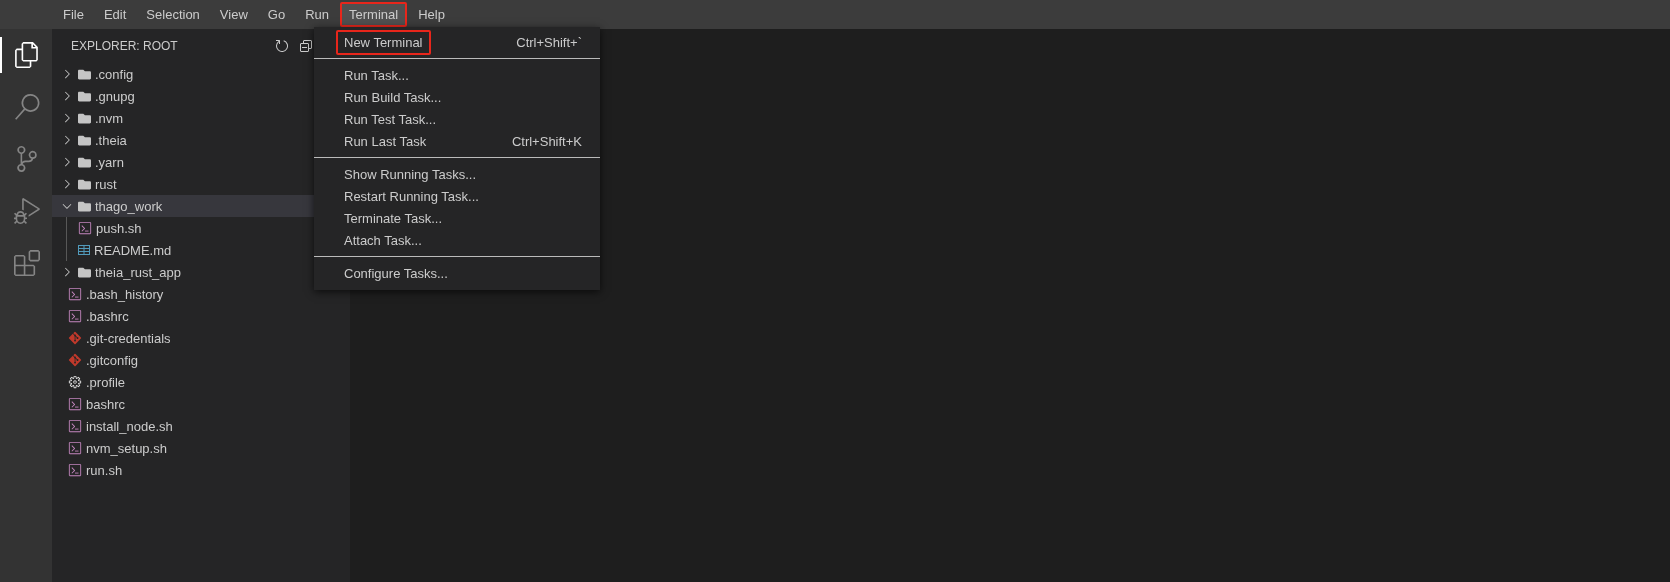 The width and height of the screenshot is (1670, 582). I want to click on file-name: README.md, so click(133, 250).